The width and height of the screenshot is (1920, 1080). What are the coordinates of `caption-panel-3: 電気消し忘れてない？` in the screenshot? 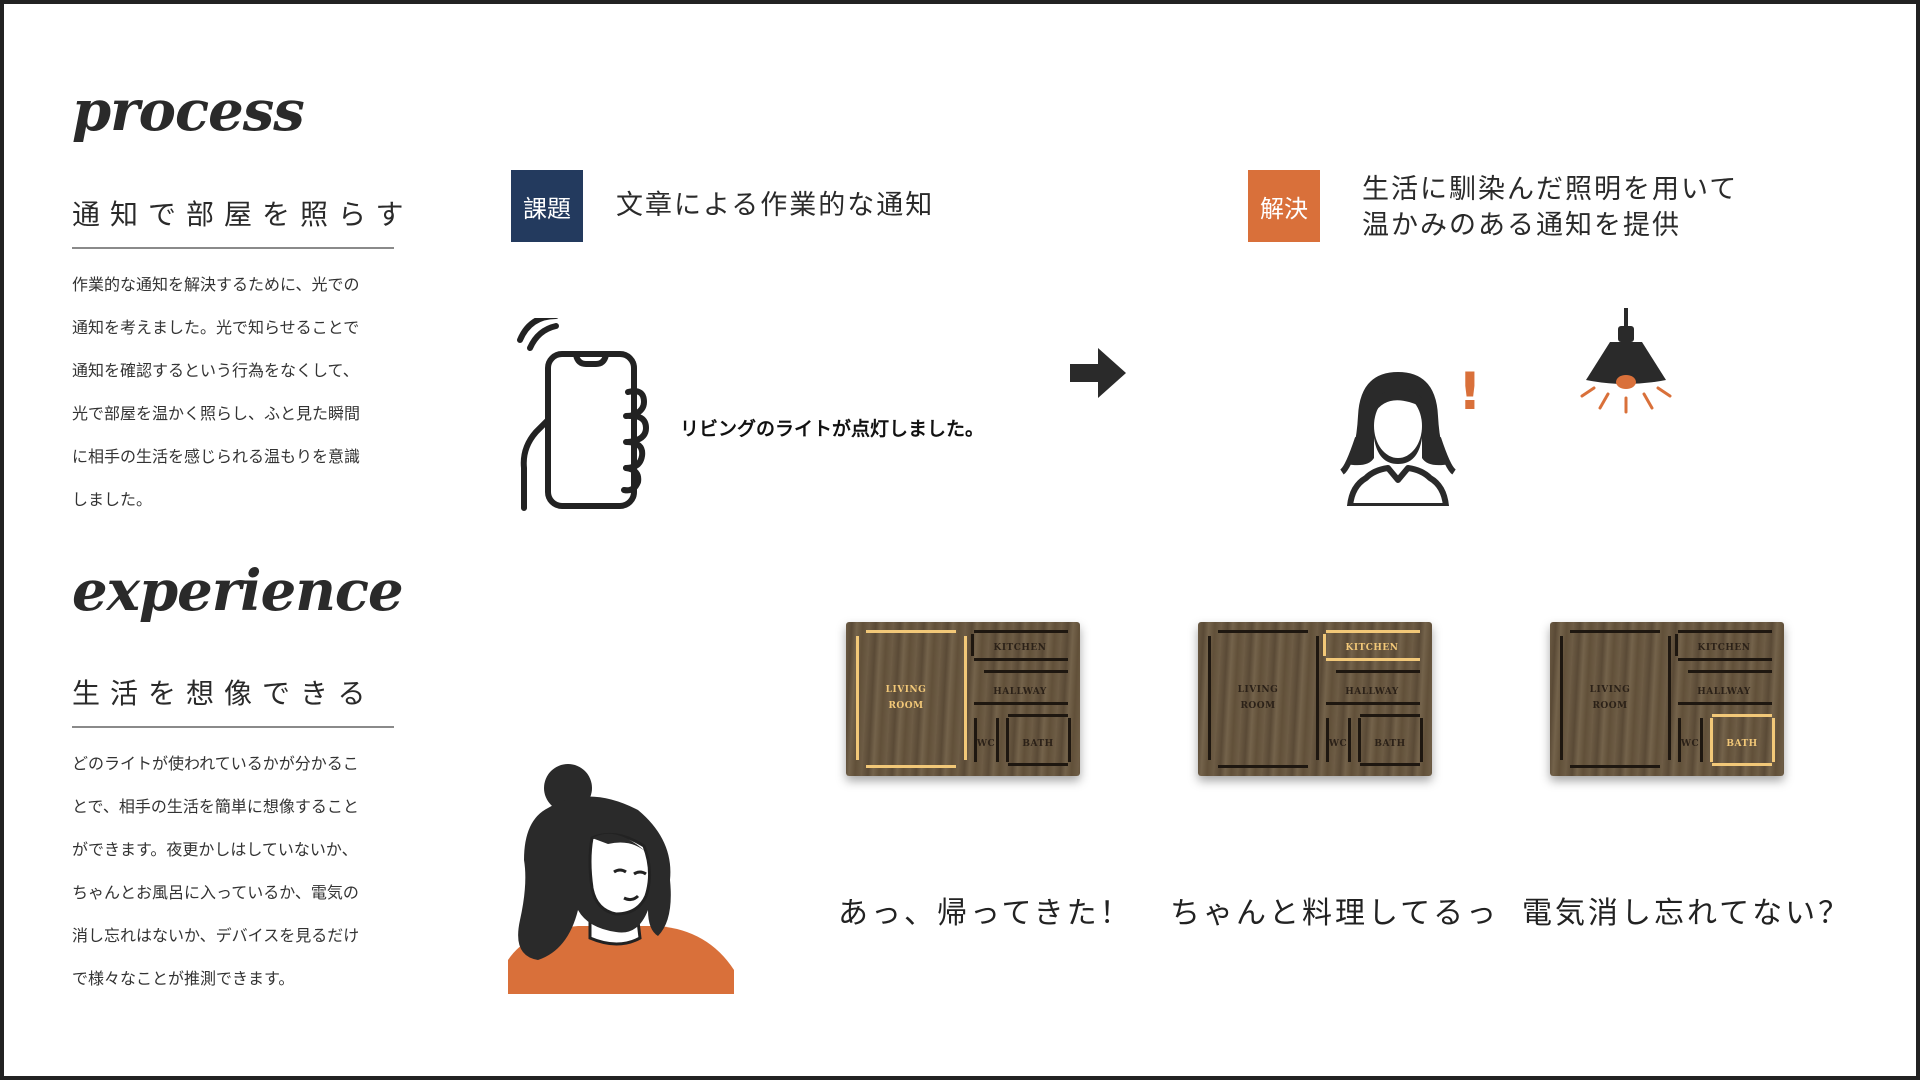 It's located at (1687, 913).